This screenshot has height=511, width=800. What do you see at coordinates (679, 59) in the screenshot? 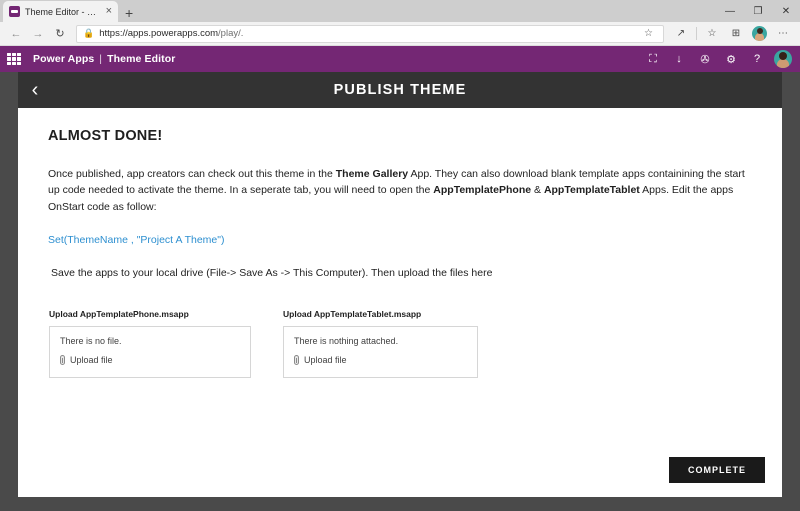
I see `download-icon: ↓` at bounding box center [679, 59].